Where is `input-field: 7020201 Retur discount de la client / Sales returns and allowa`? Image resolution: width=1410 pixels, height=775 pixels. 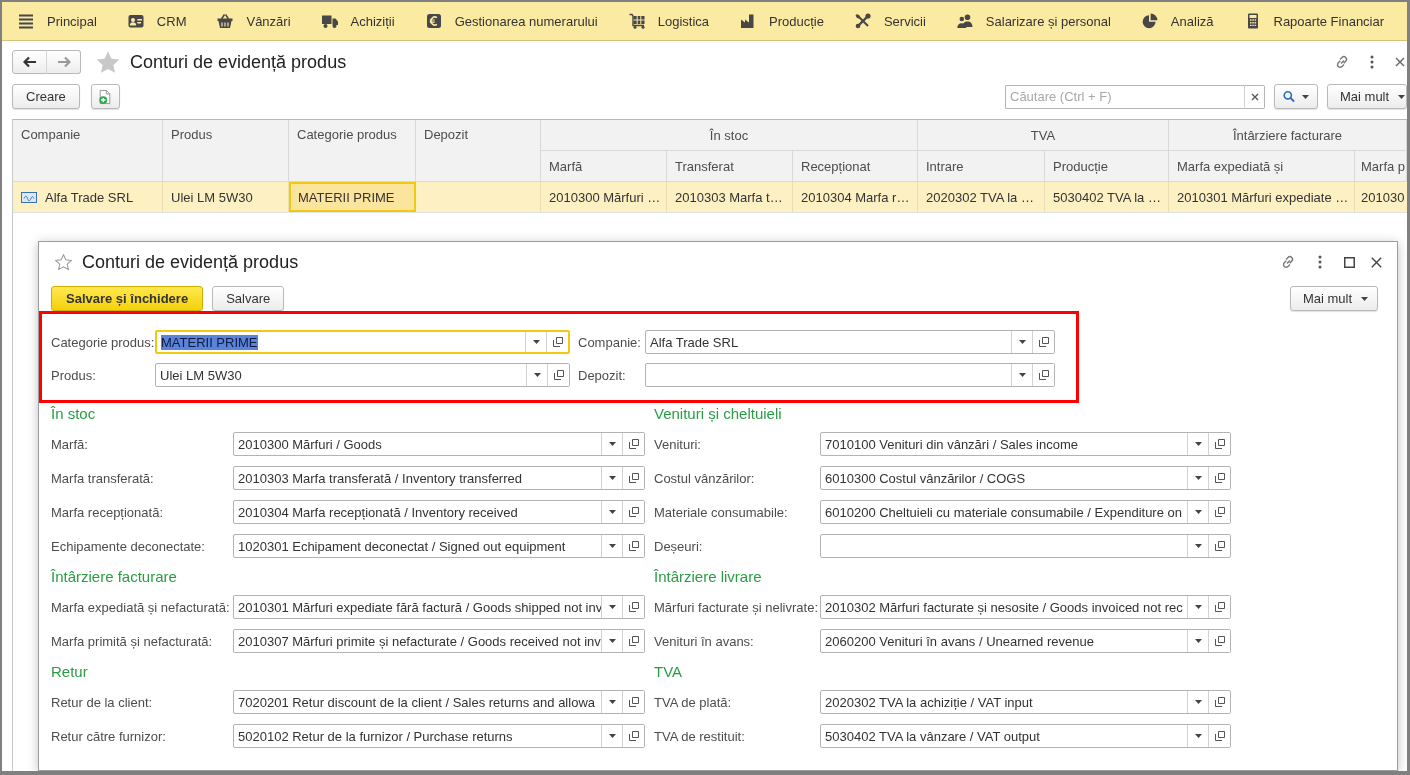 input-field: 7020201 Retur discount de la client / Sales returns and allowa is located at coordinates (439, 702).